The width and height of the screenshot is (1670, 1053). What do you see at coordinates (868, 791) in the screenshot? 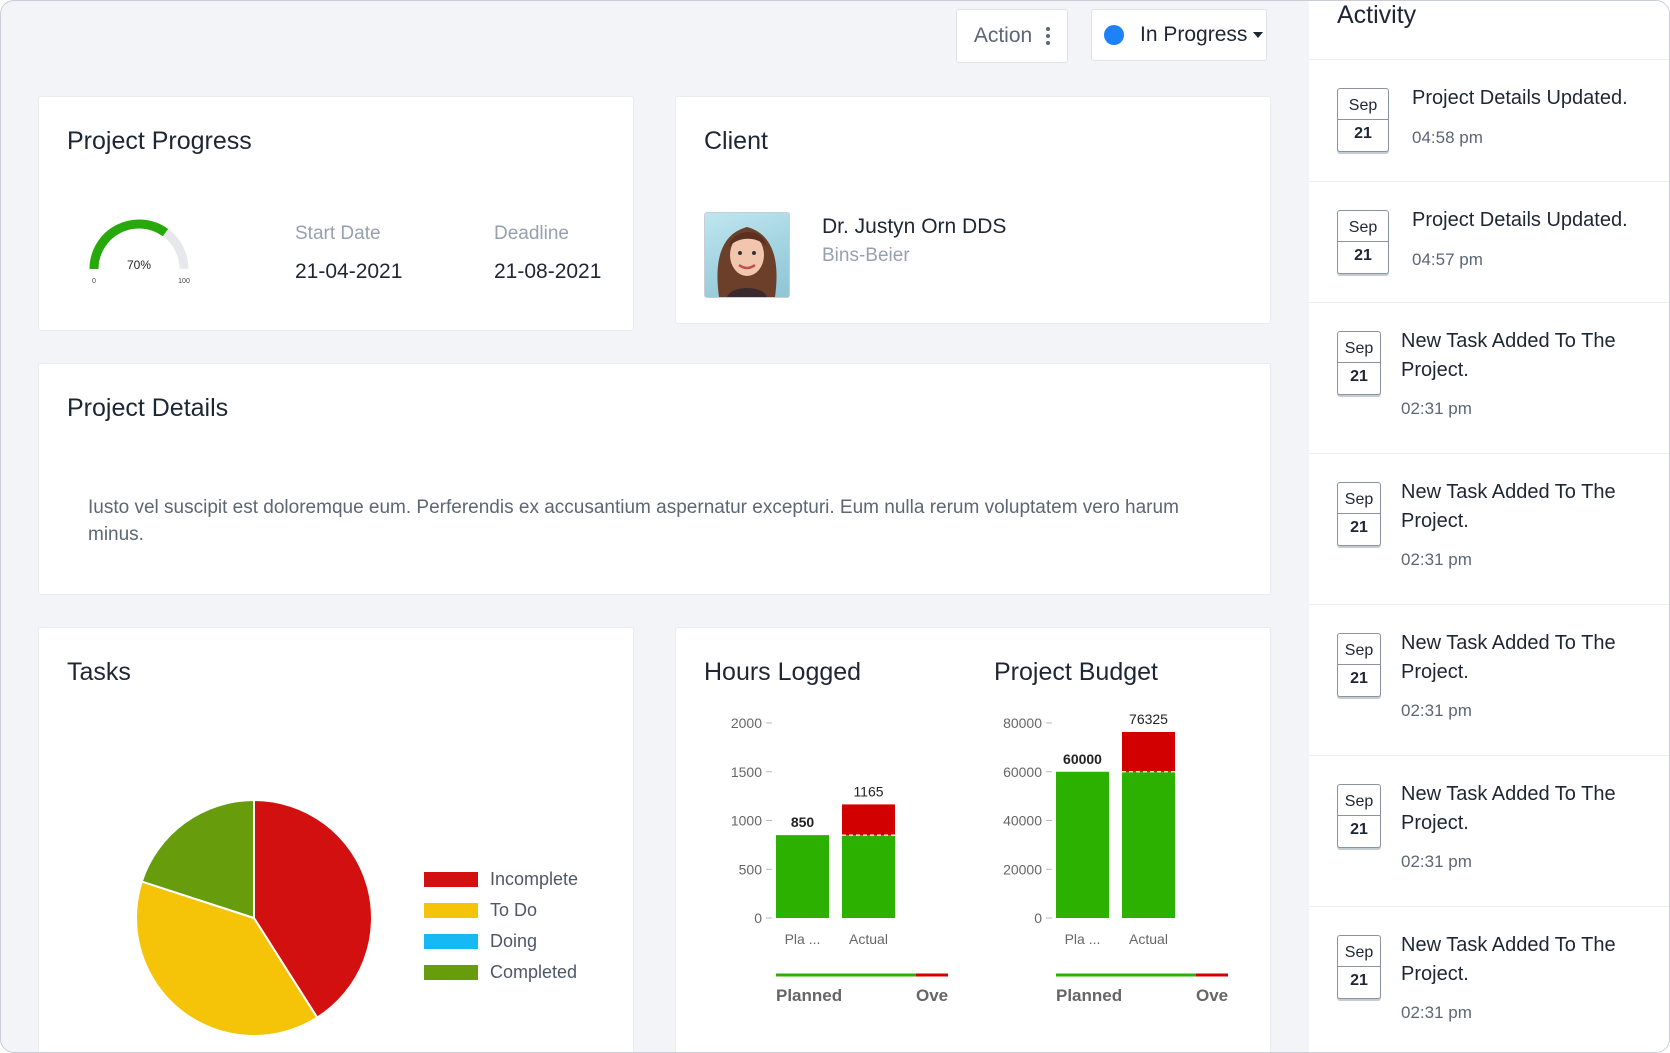
I see `bar-data-label: 1165` at bounding box center [868, 791].